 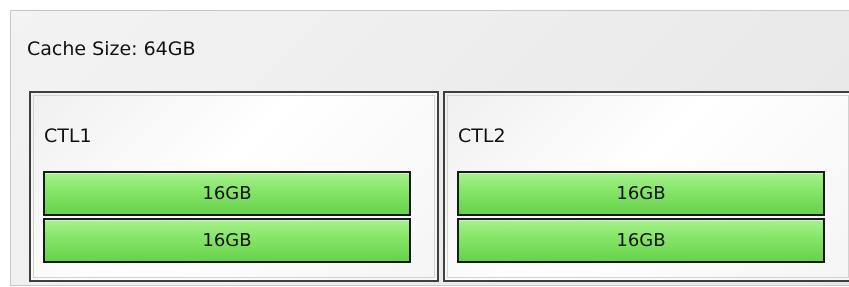 I want to click on cache-size-label: Cache Size: 64GB, so click(x=111, y=49).